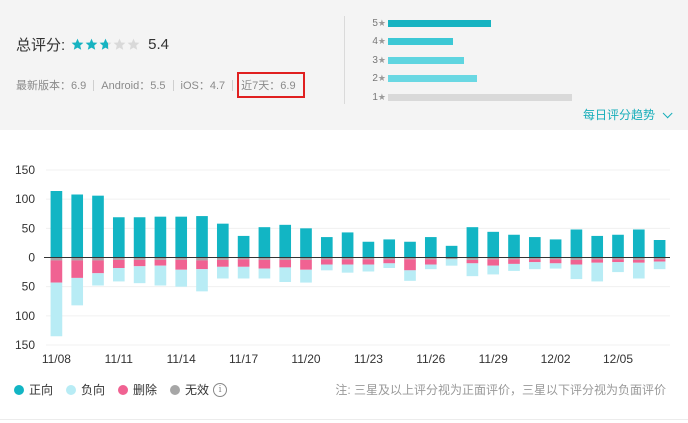 This screenshot has width=688, height=423. I want to click on legend-deleted: 删除, so click(137, 389).